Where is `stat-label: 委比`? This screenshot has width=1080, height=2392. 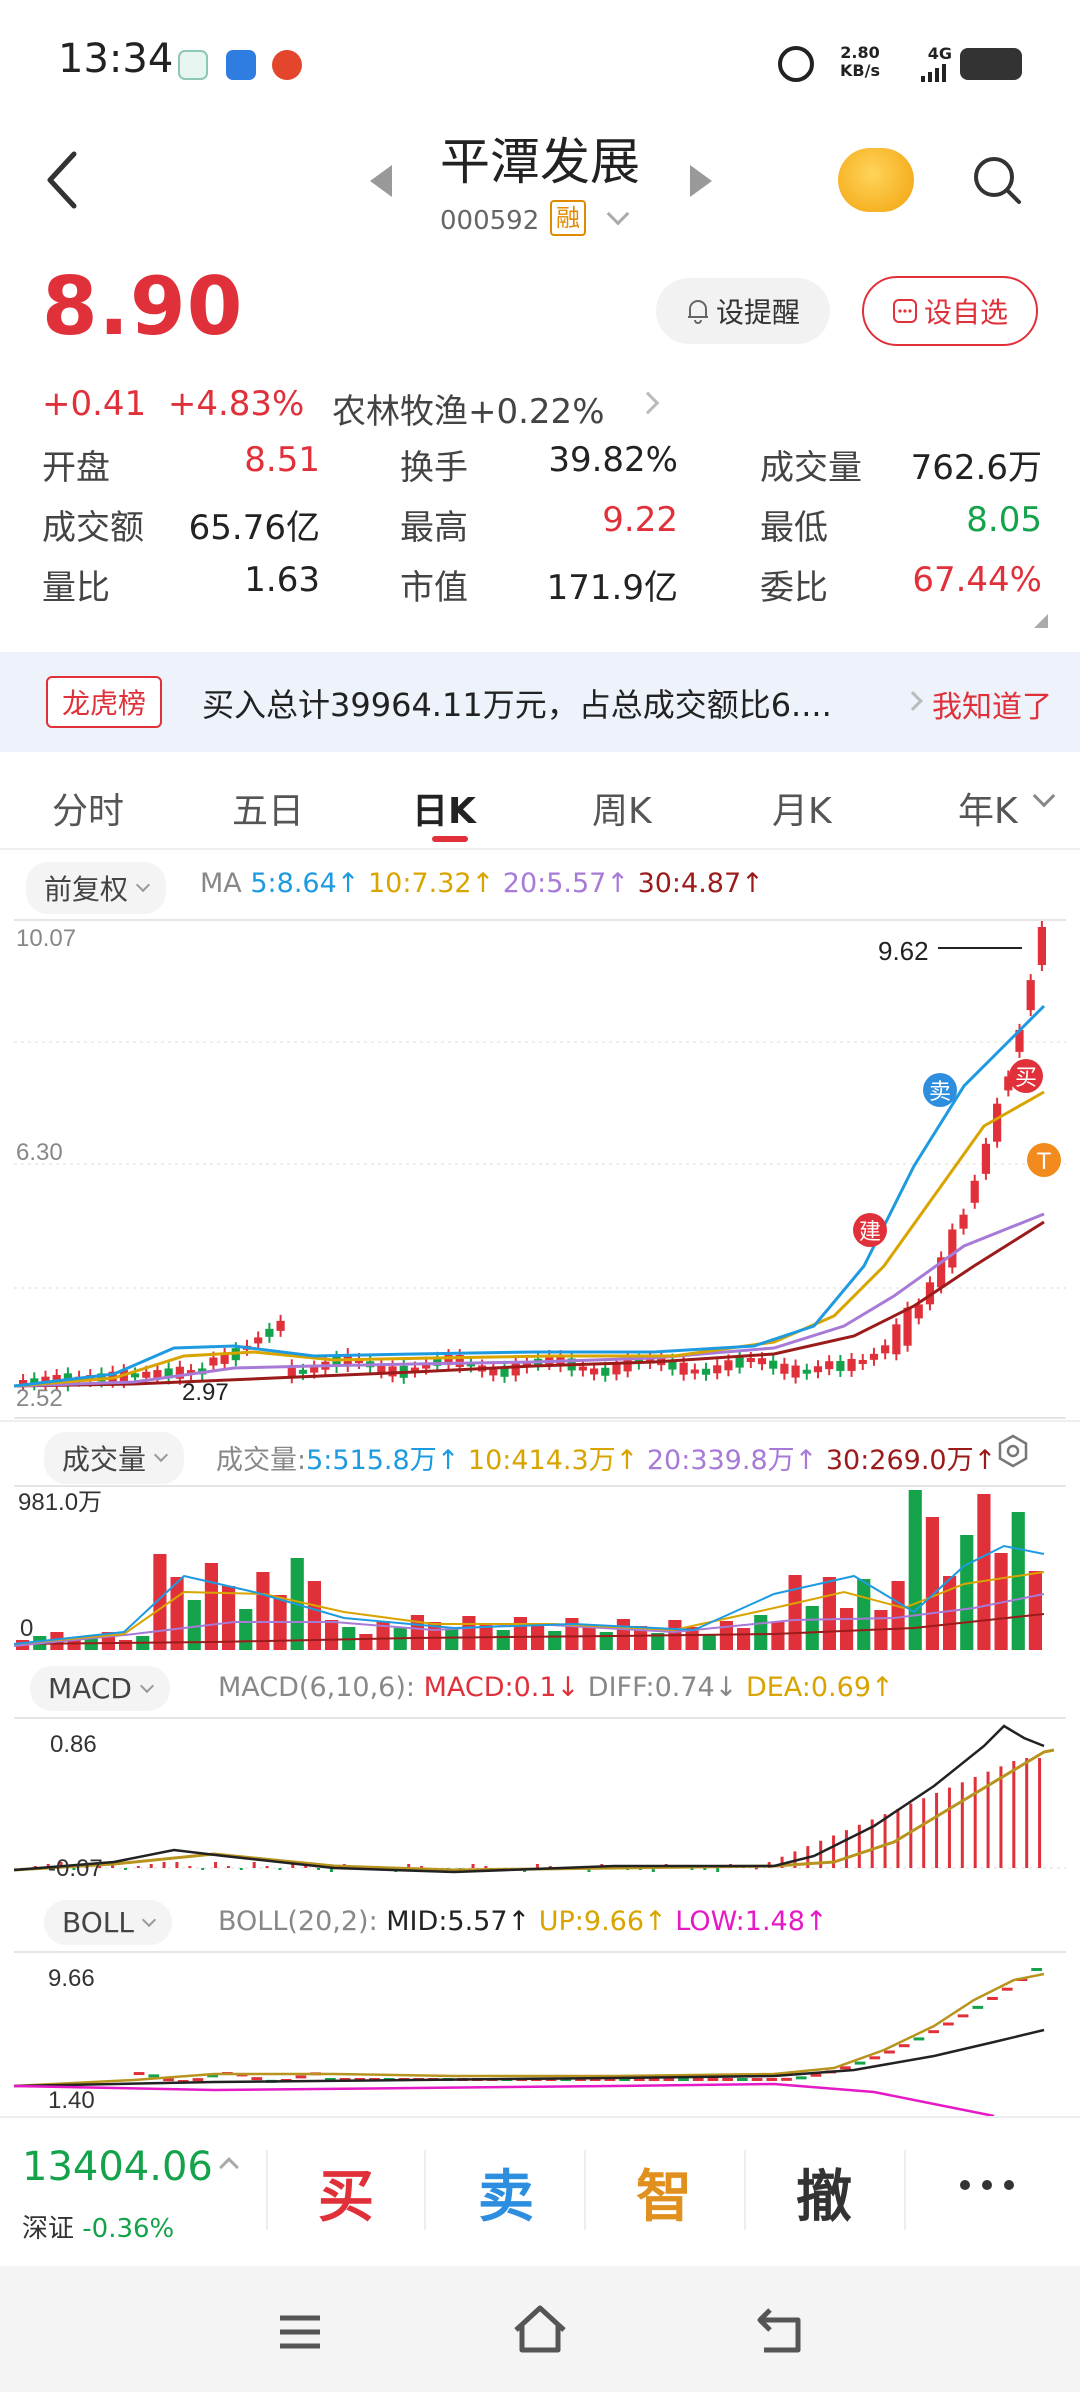
stat-label: 委比 is located at coordinates (794, 588).